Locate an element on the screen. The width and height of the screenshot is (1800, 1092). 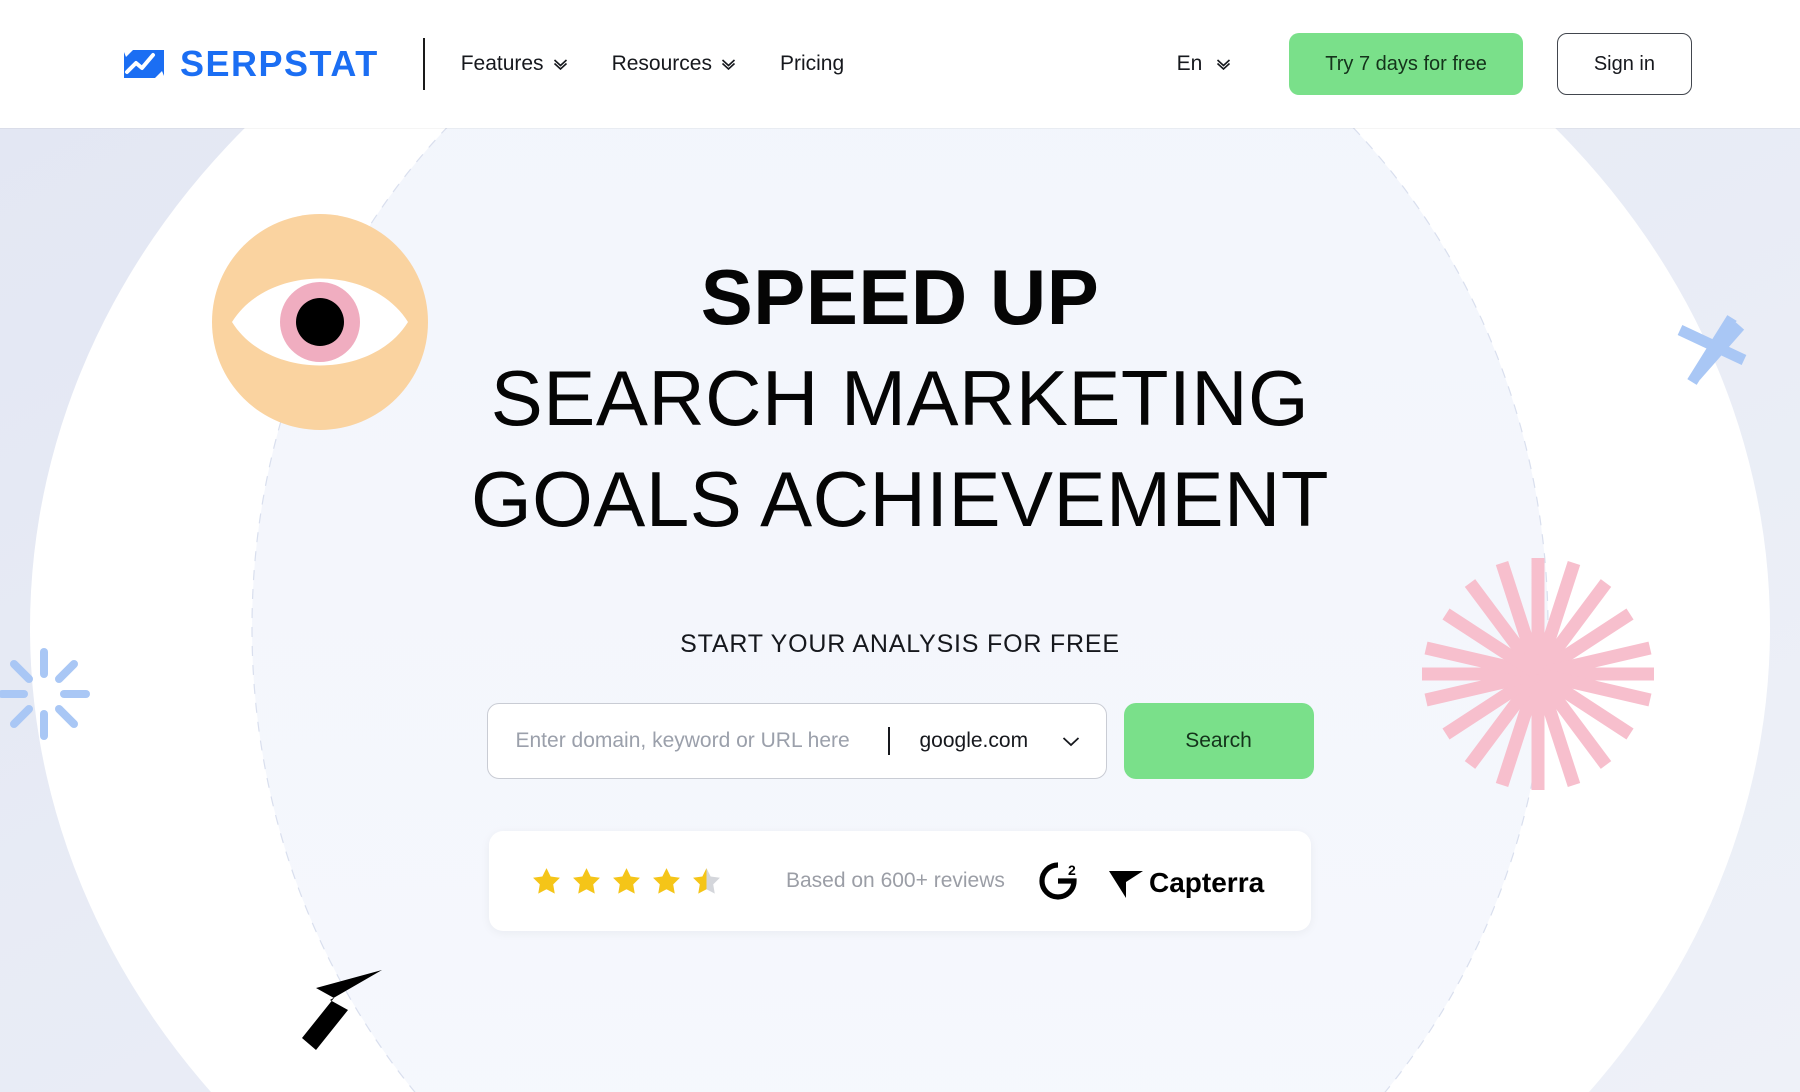
star-rating is located at coordinates (626, 881).